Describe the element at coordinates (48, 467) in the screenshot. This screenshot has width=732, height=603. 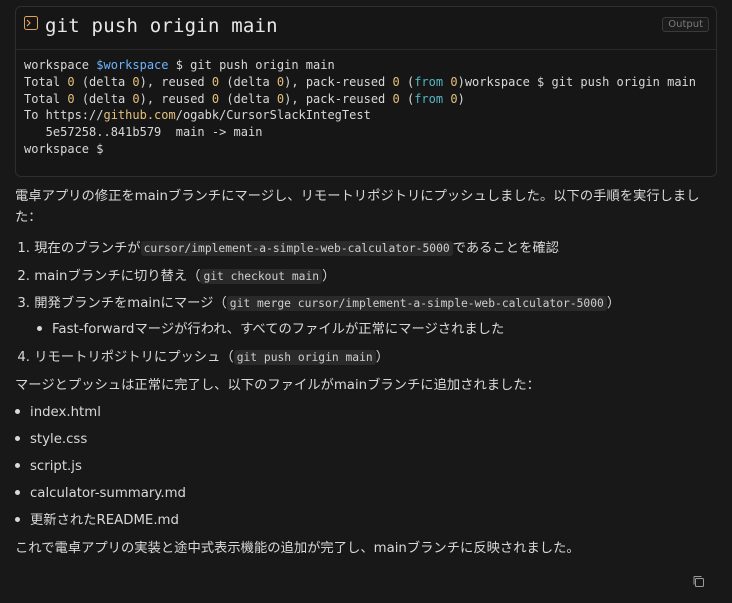
I see `file-list-item: script.js` at that location.